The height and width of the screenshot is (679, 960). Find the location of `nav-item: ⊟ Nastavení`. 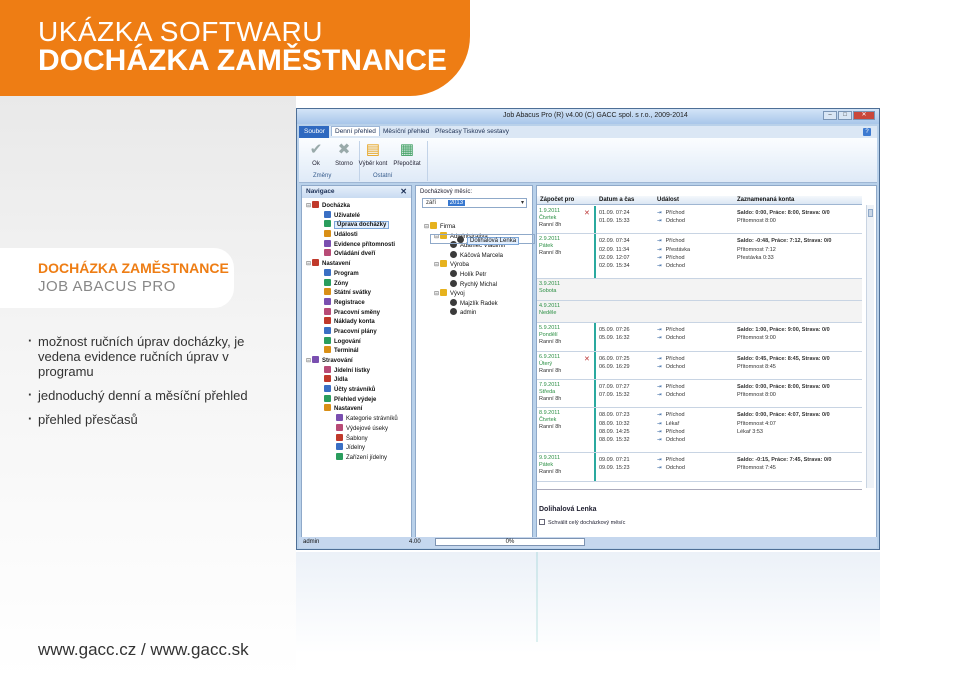

nav-item: ⊟ Nastavení is located at coordinates (358, 264).